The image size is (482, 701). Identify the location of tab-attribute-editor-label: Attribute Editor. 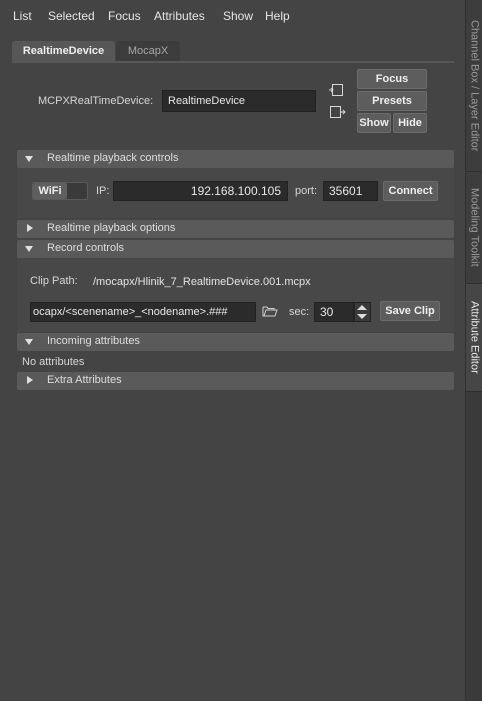
(474, 337).